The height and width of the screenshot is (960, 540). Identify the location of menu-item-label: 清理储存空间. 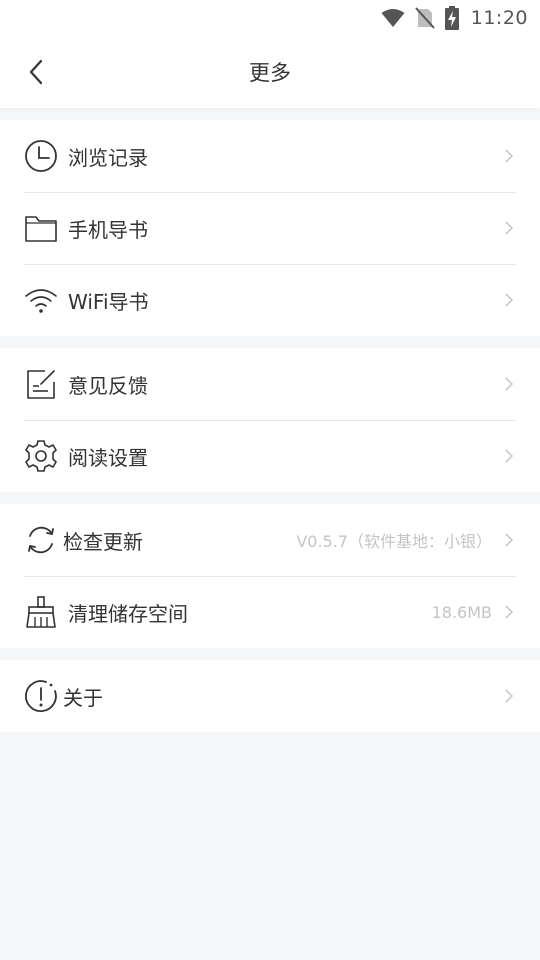
(128, 613).